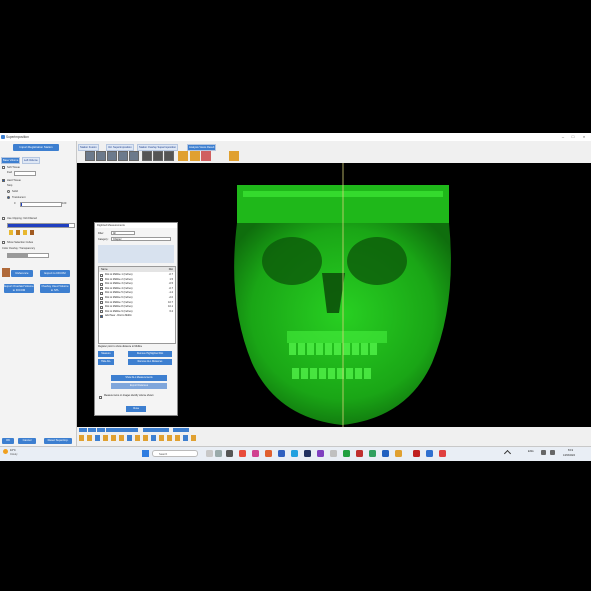  Describe the element at coordinates (5, 451) in the screenshot. I see `weather-icon` at that location.